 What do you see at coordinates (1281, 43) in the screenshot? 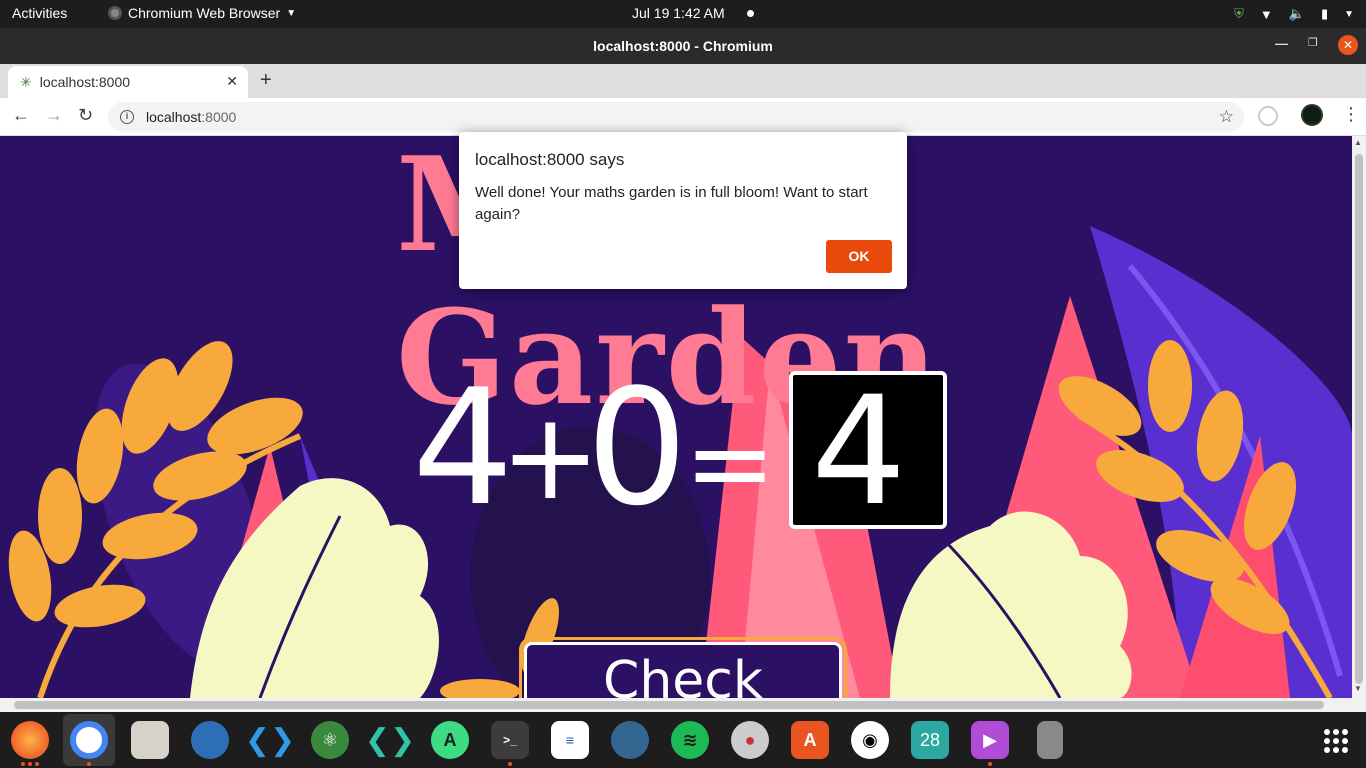
I see `minimize-icon: —` at bounding box center [1281, 43].